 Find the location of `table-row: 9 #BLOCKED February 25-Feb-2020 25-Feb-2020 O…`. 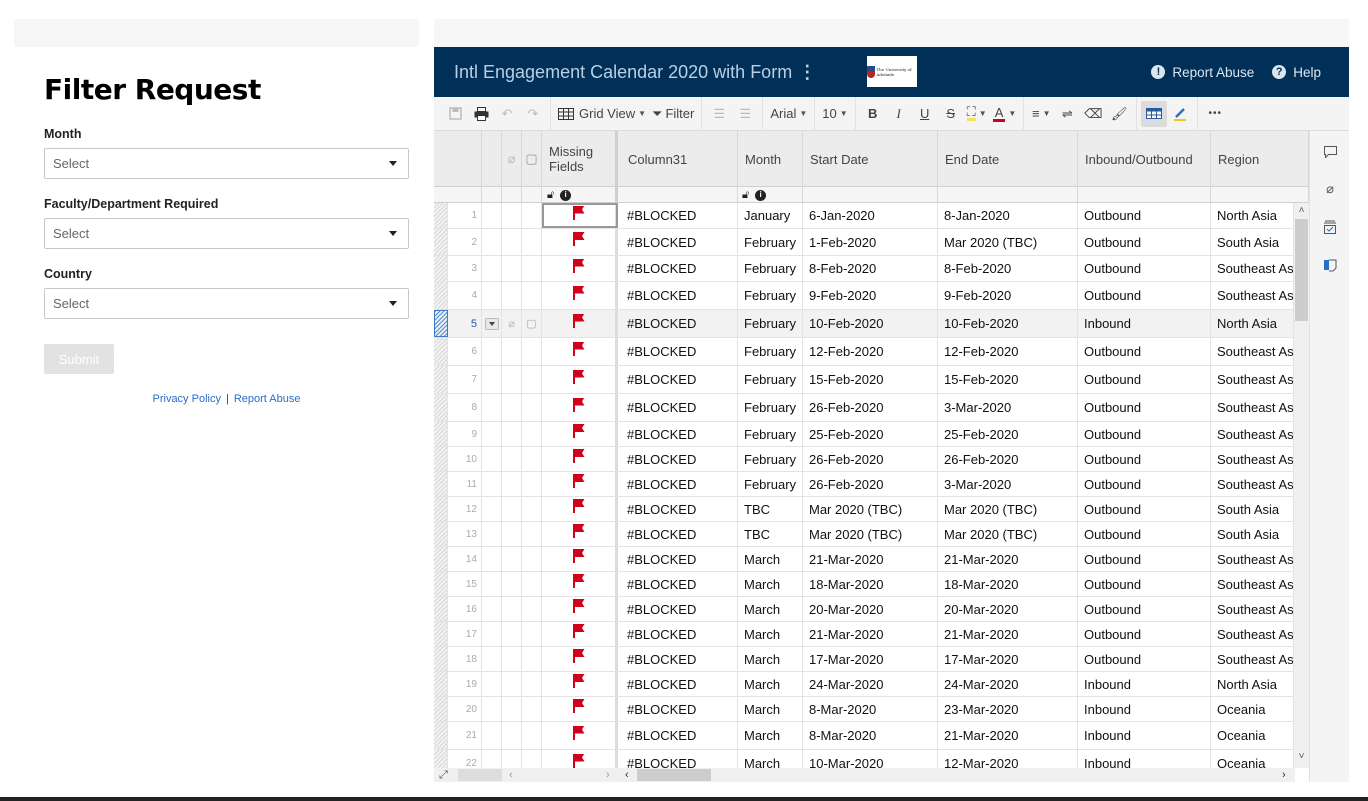

table-row: 9 #BLOCKED February 25-Feb-2020 25-Feb-2020 O… is located at coordinates (864, 434).